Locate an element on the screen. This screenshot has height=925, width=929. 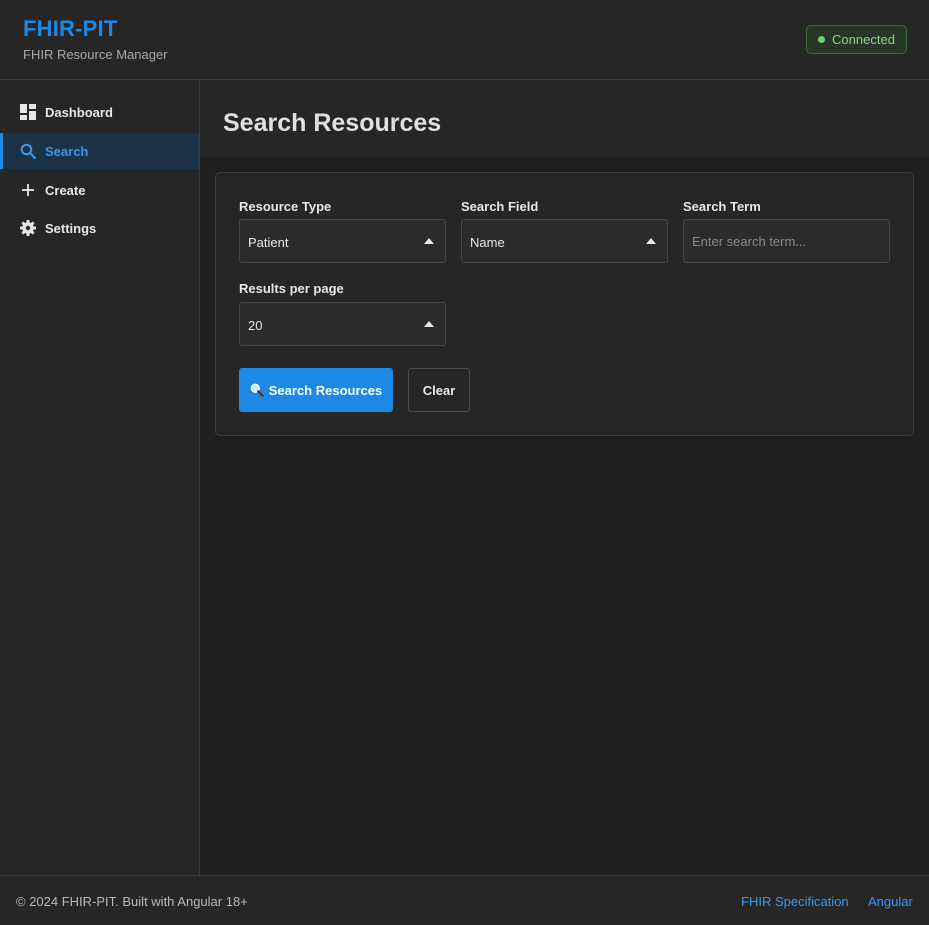
app-title: FHIR-PIT is located at coordinates (70, 29).